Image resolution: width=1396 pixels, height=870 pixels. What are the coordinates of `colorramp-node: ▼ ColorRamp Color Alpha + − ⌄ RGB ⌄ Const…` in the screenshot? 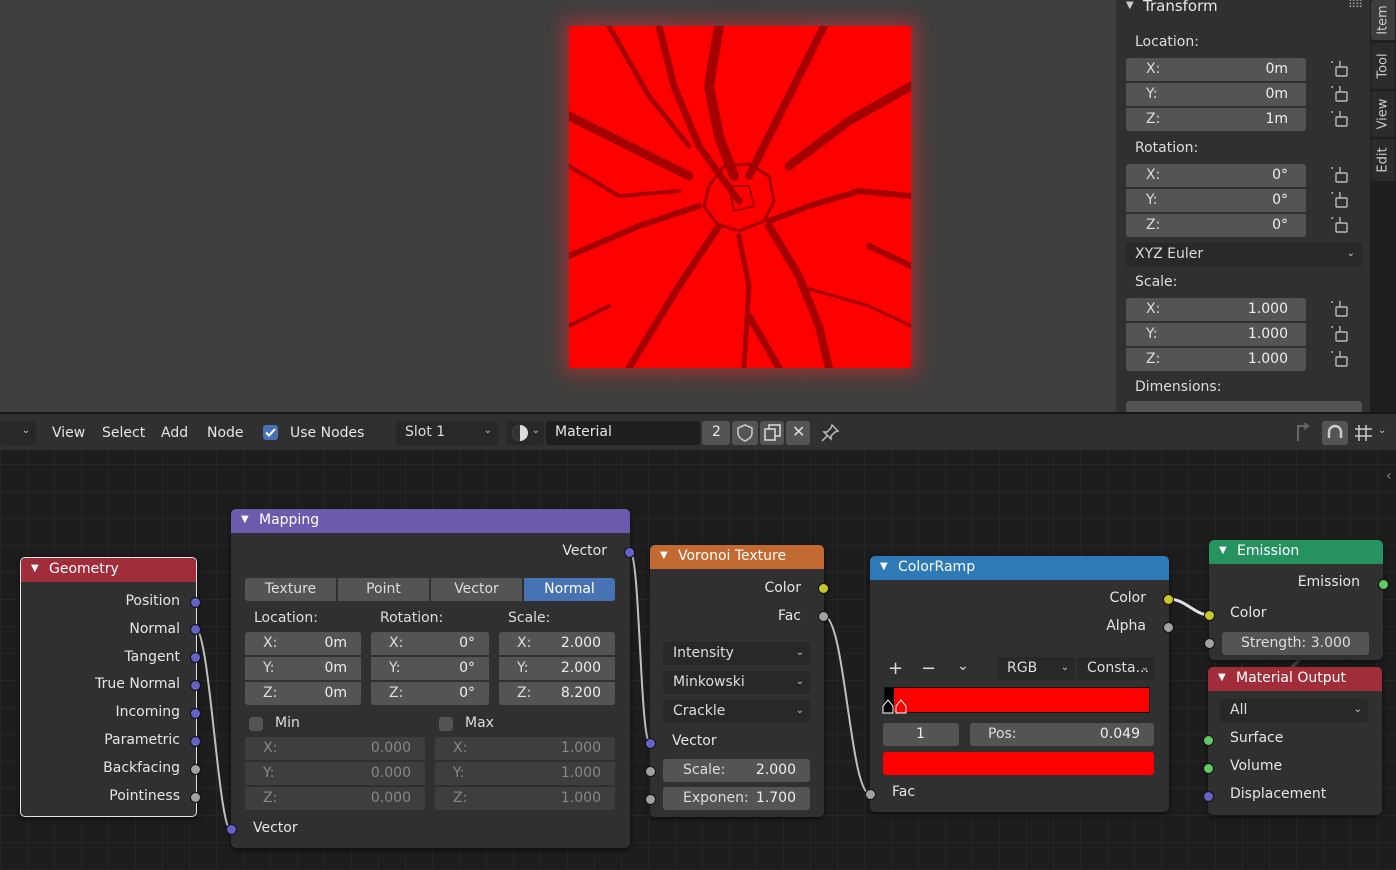 It's located at (1019, 684).